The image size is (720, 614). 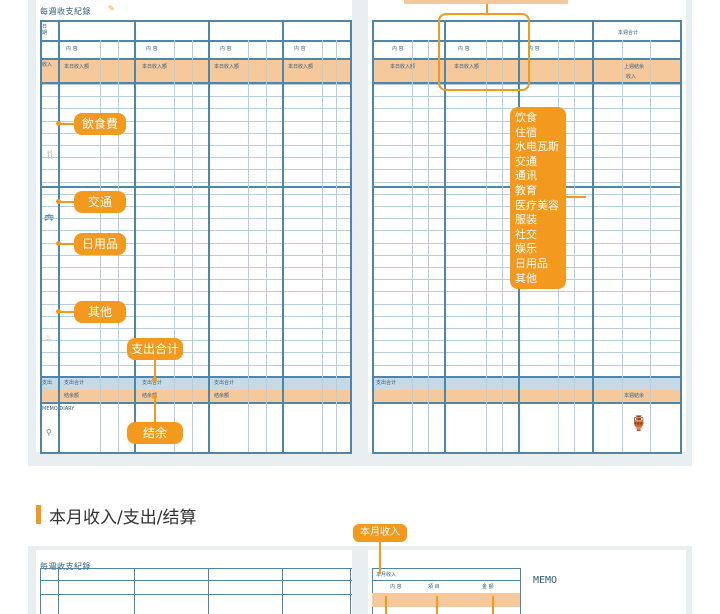 What do you see at coordinates (111, 8) in the screenshot?
I see `pencil-icon: ✎` at bounding box center [111, 8].